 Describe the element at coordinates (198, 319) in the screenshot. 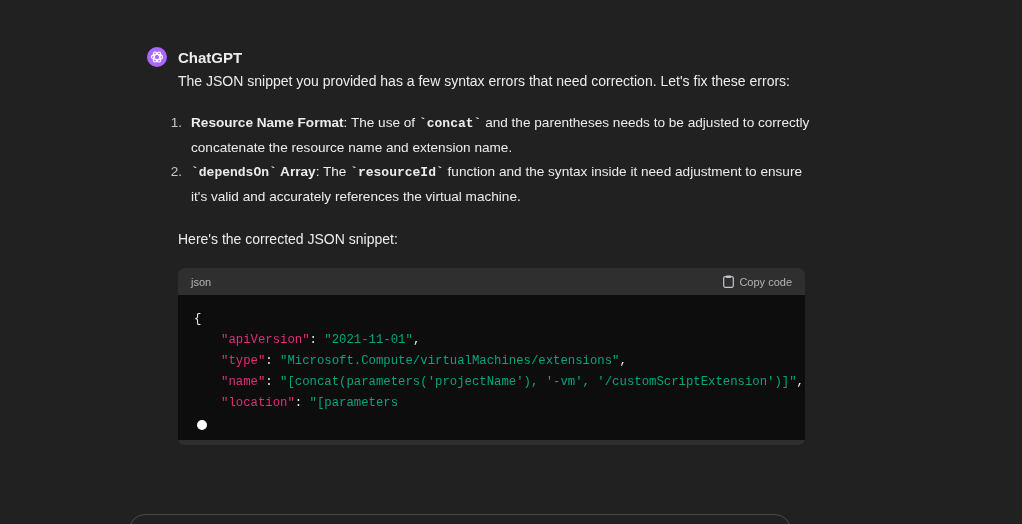

I see `code-line: {` at that location.